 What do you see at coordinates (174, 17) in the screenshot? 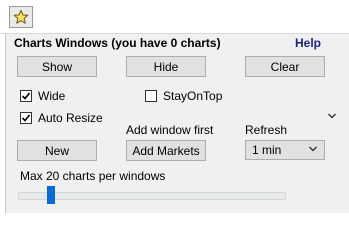
I see `top-toolbar` at bounding box center [174, 17].